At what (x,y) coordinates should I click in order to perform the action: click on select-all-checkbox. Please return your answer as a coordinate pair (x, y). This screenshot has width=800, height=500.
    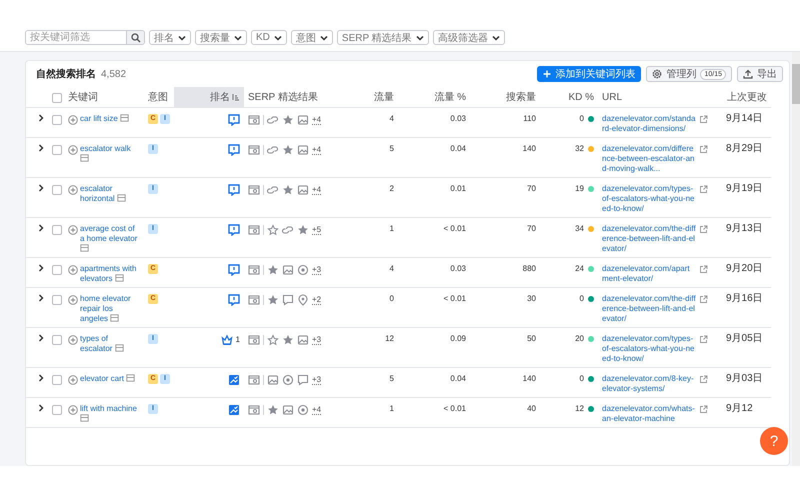
    Looking at the image, I should click on (57, 97).